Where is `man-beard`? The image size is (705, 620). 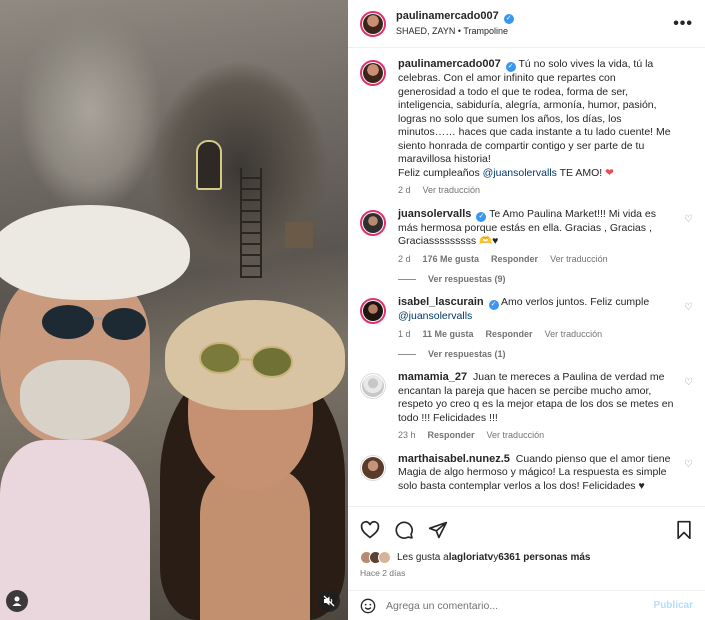 man-beard is located at coordinates (75, 400).